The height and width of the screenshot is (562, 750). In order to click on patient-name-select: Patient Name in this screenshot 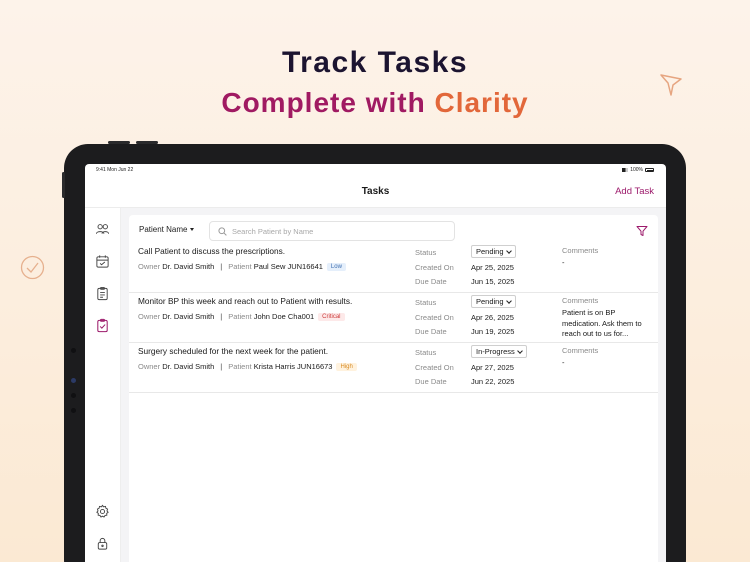, I will do `click(167, 229)`.